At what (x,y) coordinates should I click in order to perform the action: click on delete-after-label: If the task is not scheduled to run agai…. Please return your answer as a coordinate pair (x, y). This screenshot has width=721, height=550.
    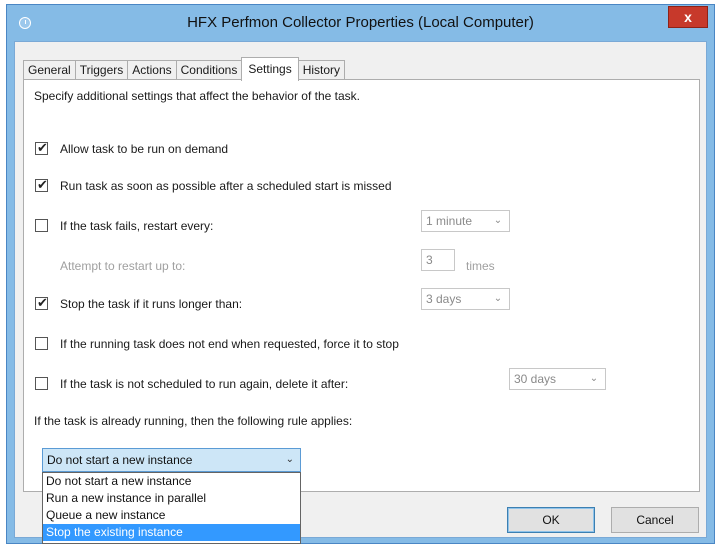
    Looking at the image, I should click on (204, 384).